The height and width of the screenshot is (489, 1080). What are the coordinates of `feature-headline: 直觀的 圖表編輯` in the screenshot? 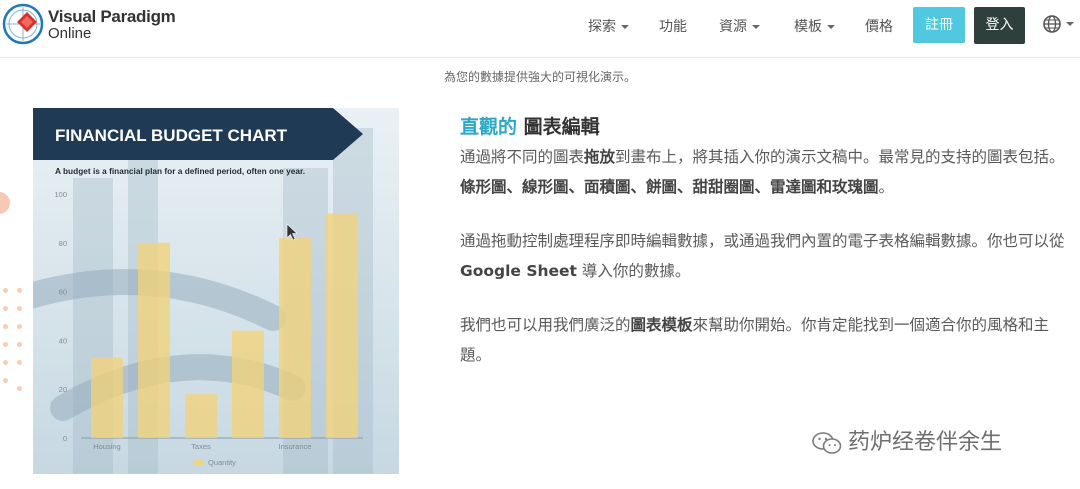 It's located at (765, 125).